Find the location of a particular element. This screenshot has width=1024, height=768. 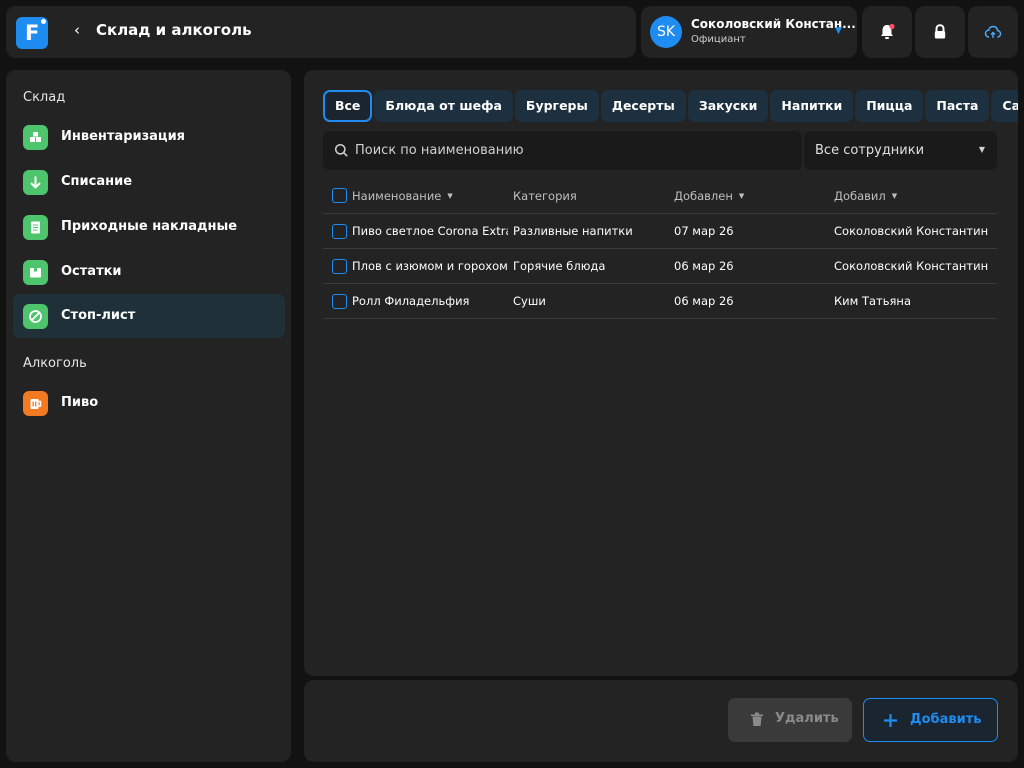

action-bar: Удалить Добавить is located at coordinates (661, 721).